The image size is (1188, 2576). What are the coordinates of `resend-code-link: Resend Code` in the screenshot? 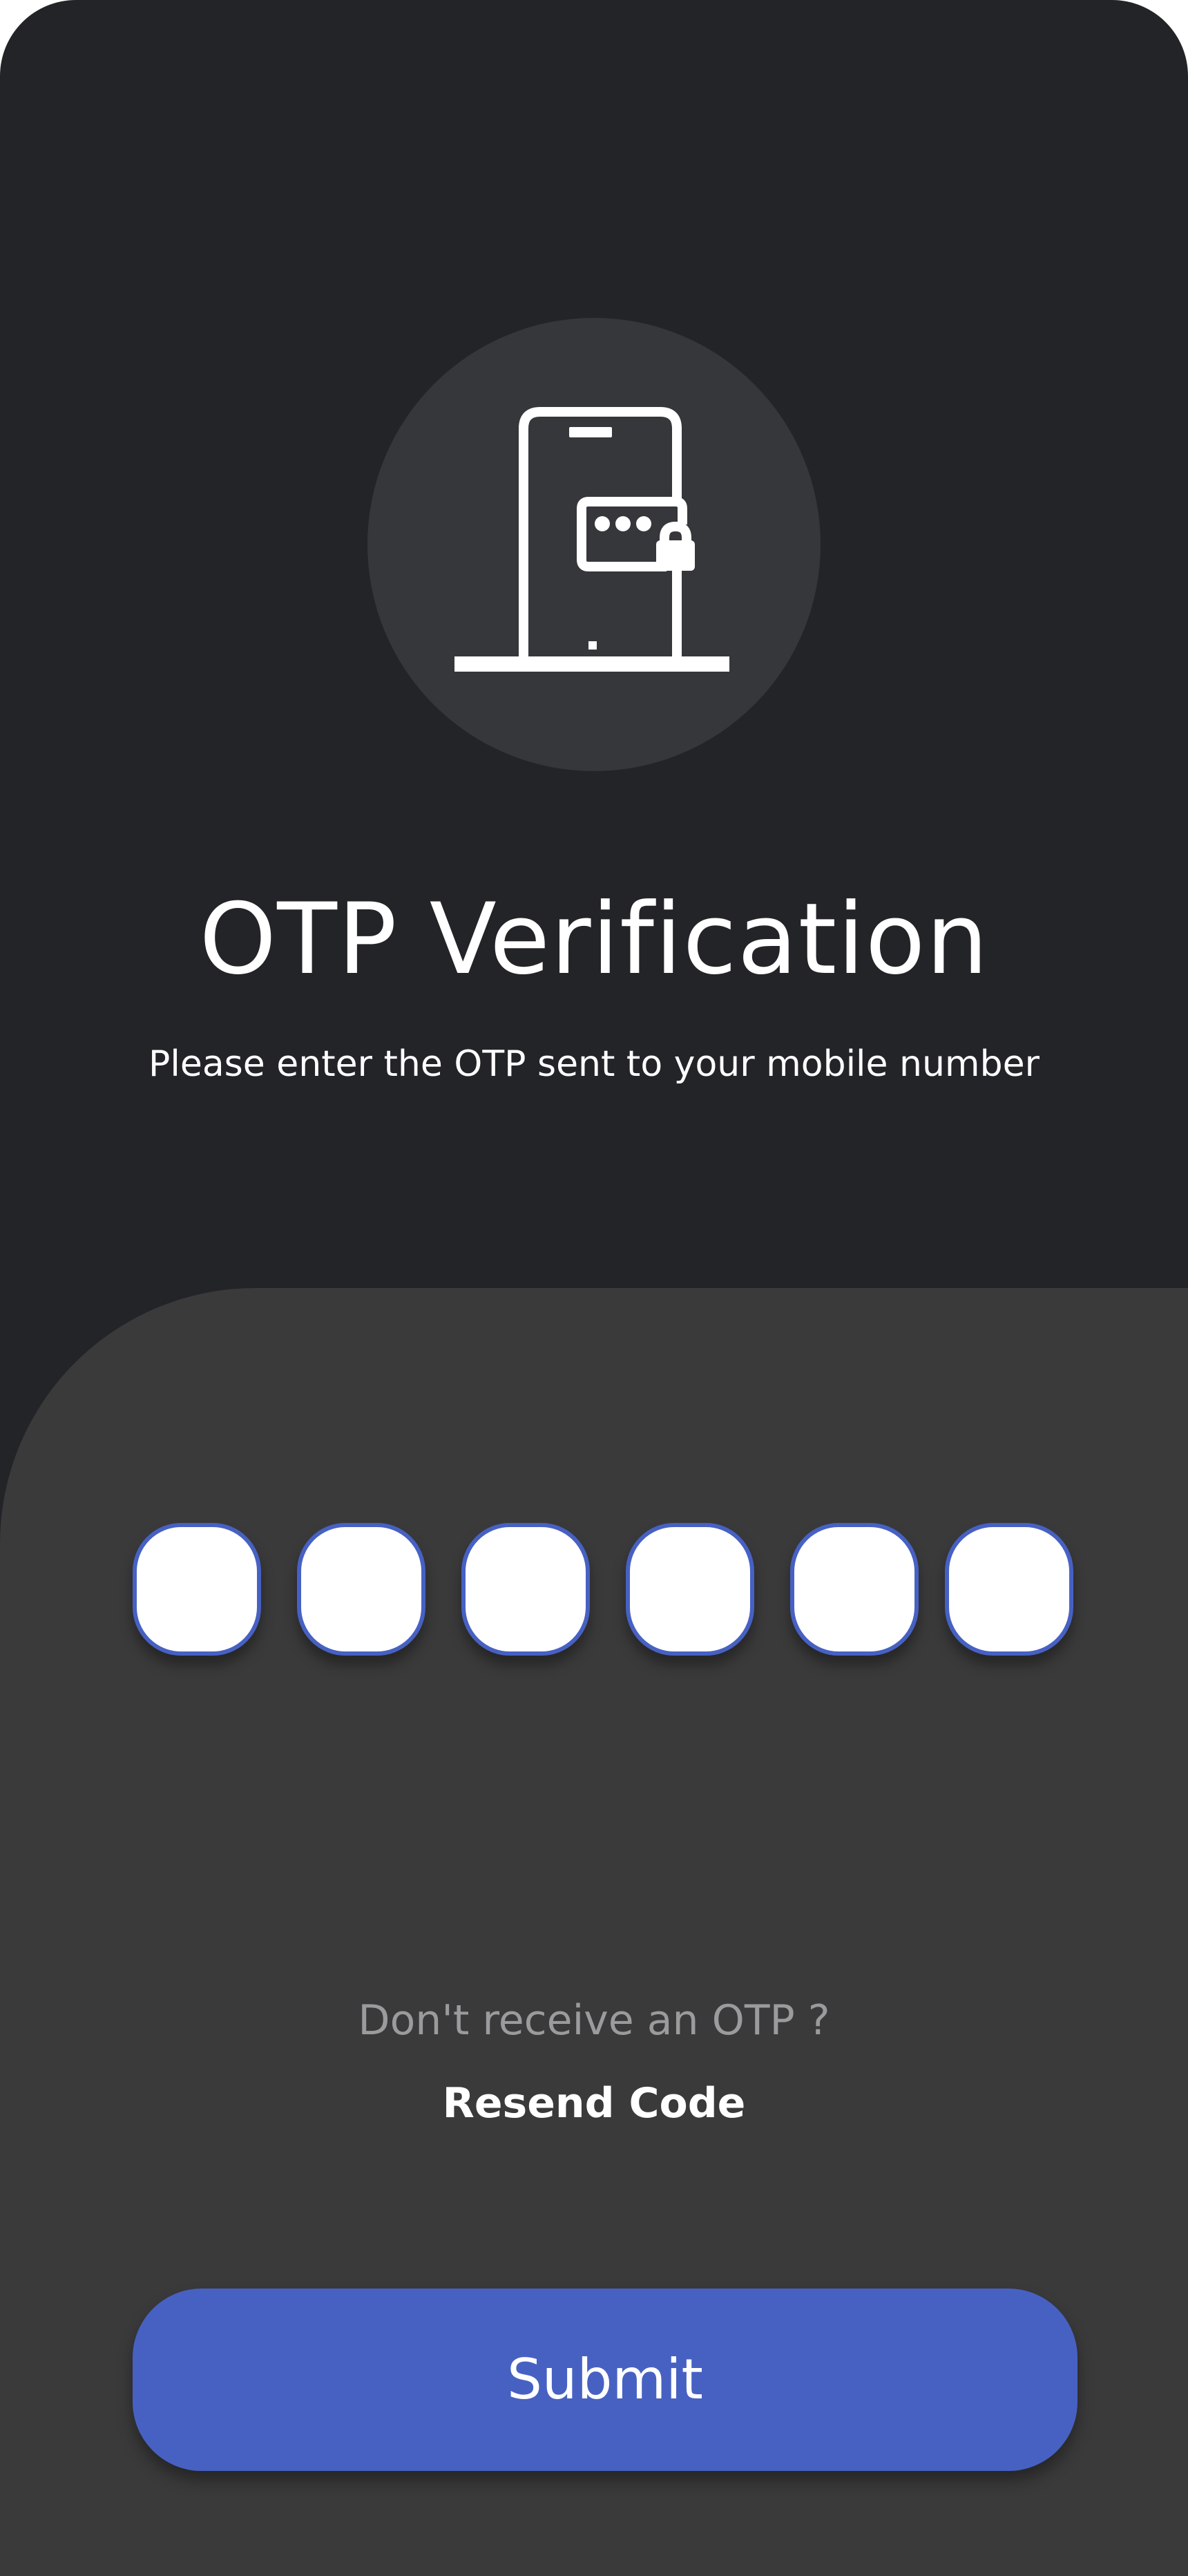 It's located at (594, 2103).